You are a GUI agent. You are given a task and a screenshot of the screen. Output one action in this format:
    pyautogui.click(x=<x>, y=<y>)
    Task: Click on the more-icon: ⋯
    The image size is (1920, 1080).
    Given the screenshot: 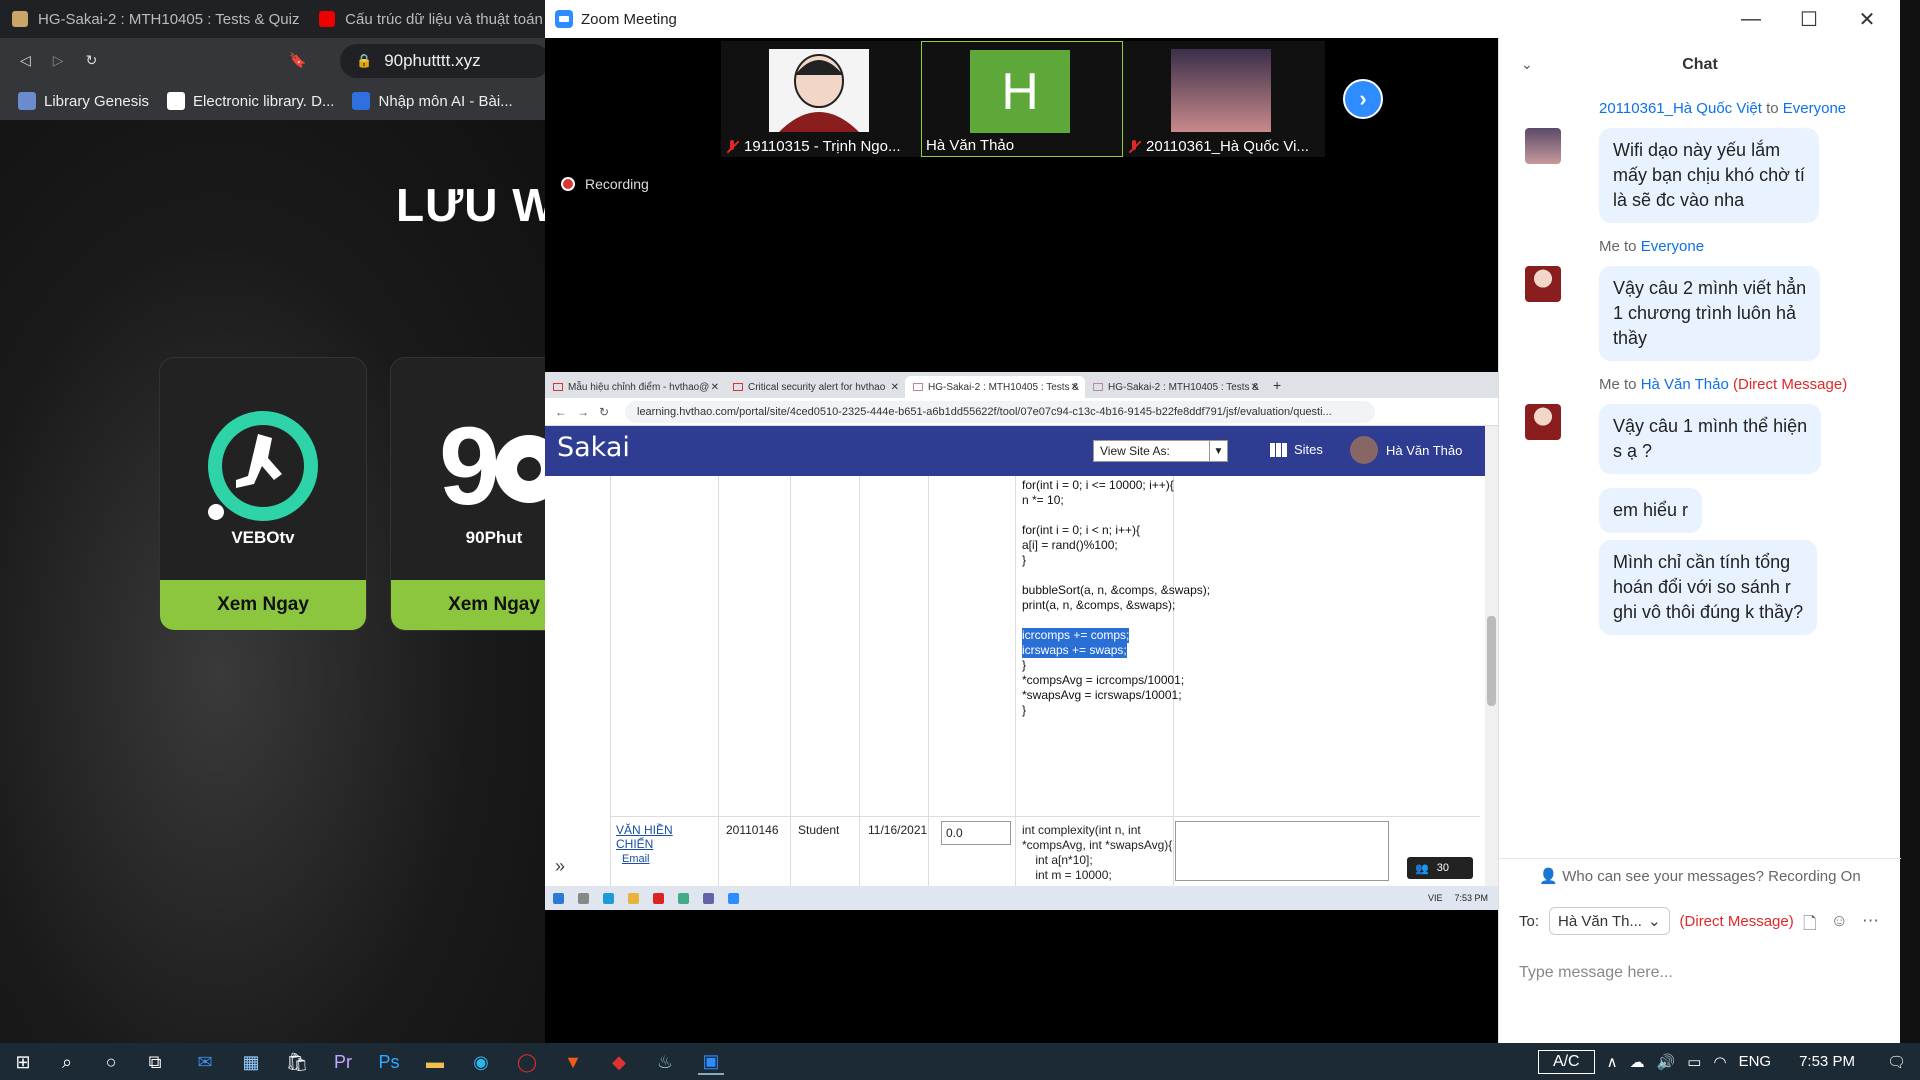 What is the action you would take?
    pyautogui.click(x=1870, y=925)
    